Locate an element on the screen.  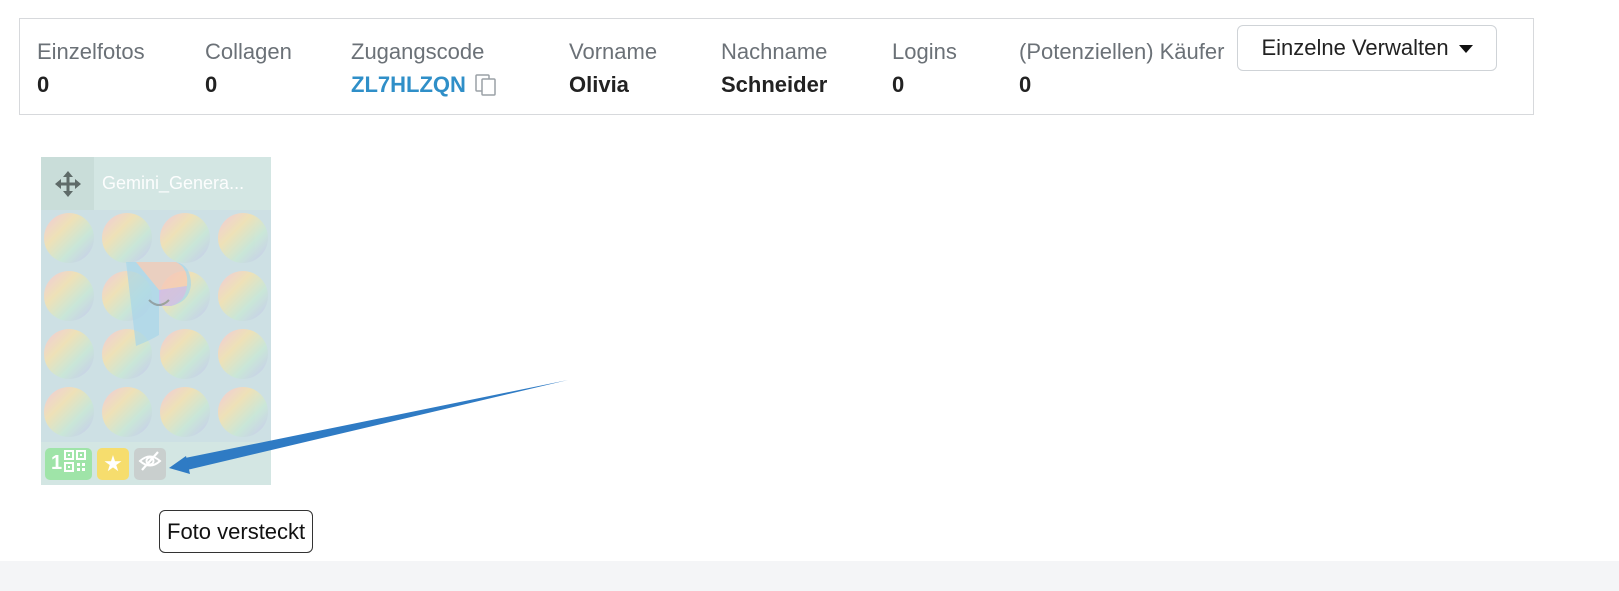
annotation-arrow is located at coordinates (368, 427).